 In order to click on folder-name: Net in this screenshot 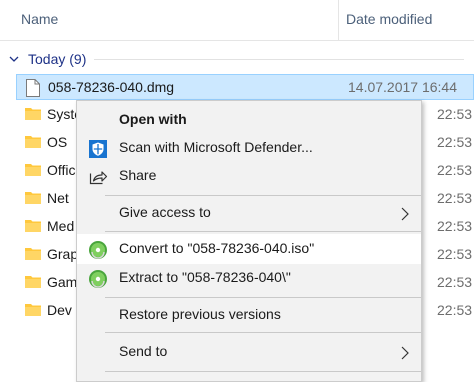, I will do `click(58, 198)`.